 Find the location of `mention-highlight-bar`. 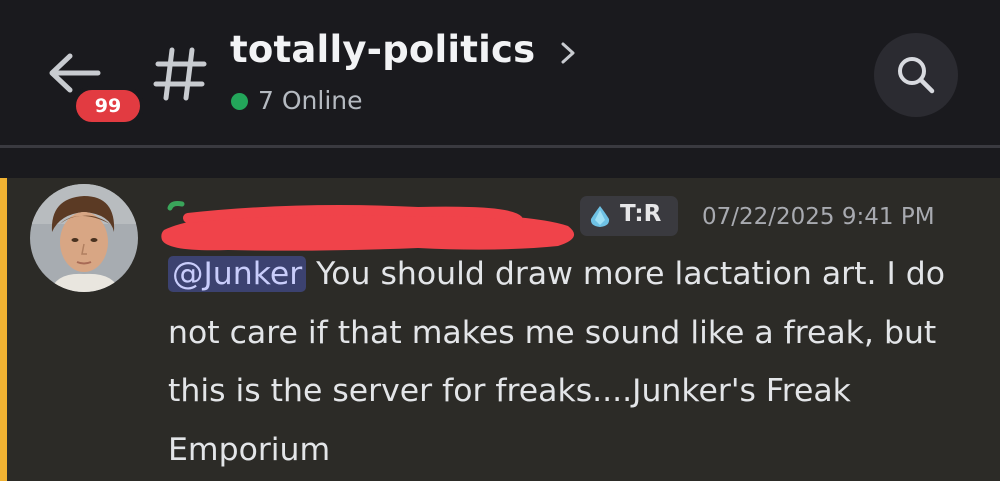

mention-highlight-bar is located at coordinates (3, 329).